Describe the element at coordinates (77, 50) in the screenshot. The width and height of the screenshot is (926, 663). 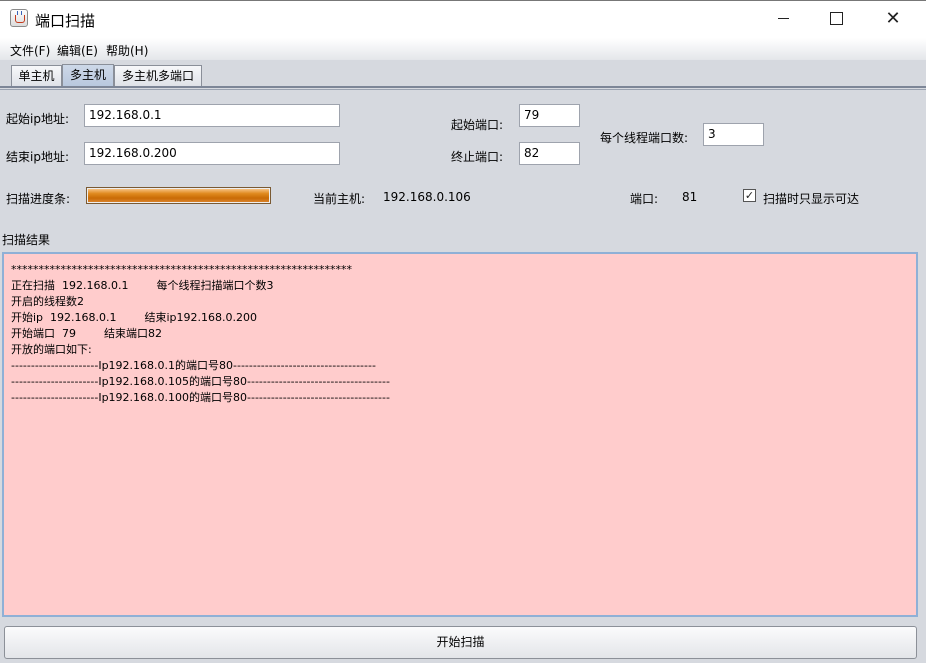
I see `menu-edit: 编辑(E)` at that location.